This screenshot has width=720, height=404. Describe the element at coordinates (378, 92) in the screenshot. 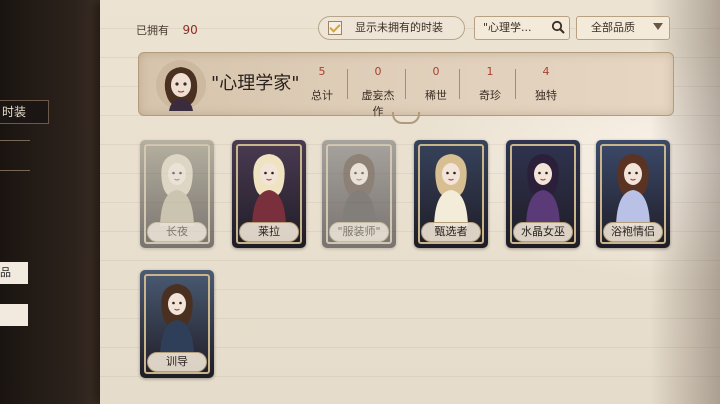

I see `stat-masterpiece: 0 虚妄杰作` at that location.